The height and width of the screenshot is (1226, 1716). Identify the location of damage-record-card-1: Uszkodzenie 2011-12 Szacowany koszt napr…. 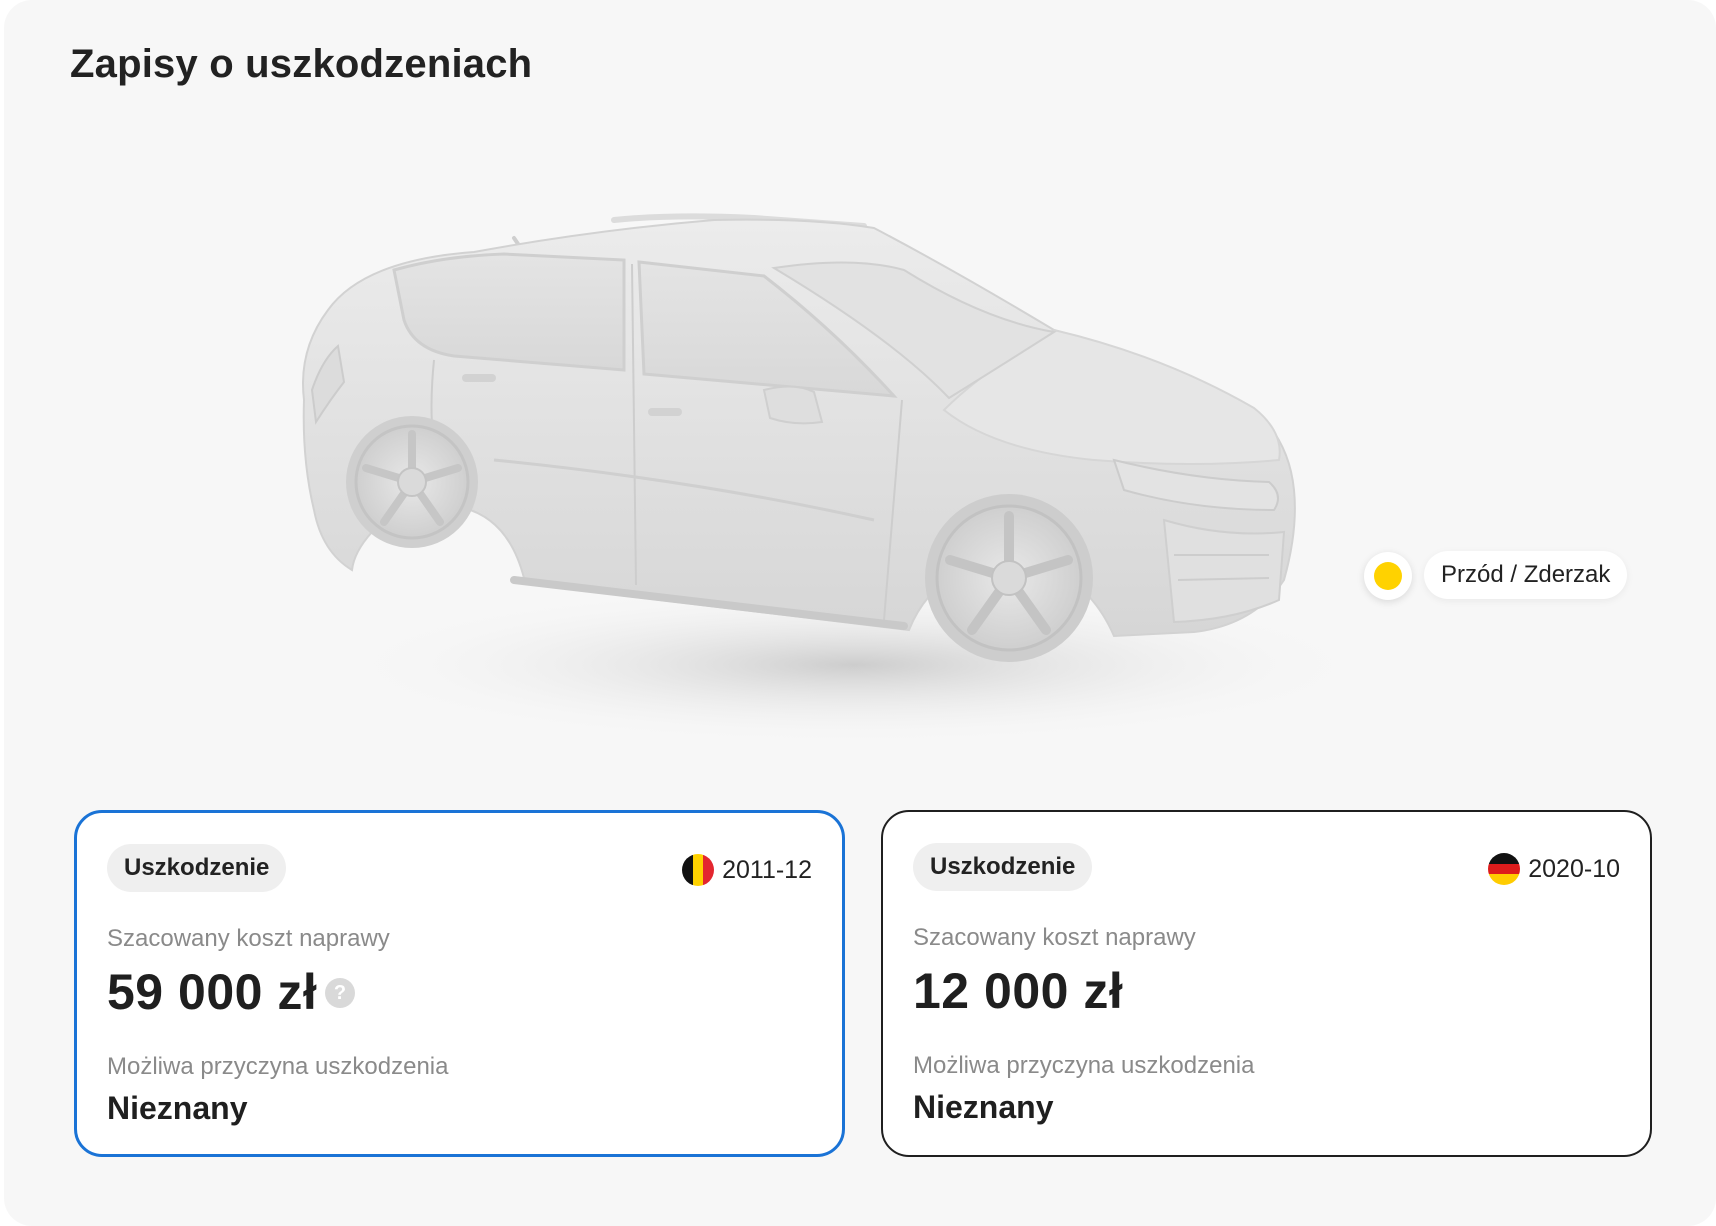
(459, 983).